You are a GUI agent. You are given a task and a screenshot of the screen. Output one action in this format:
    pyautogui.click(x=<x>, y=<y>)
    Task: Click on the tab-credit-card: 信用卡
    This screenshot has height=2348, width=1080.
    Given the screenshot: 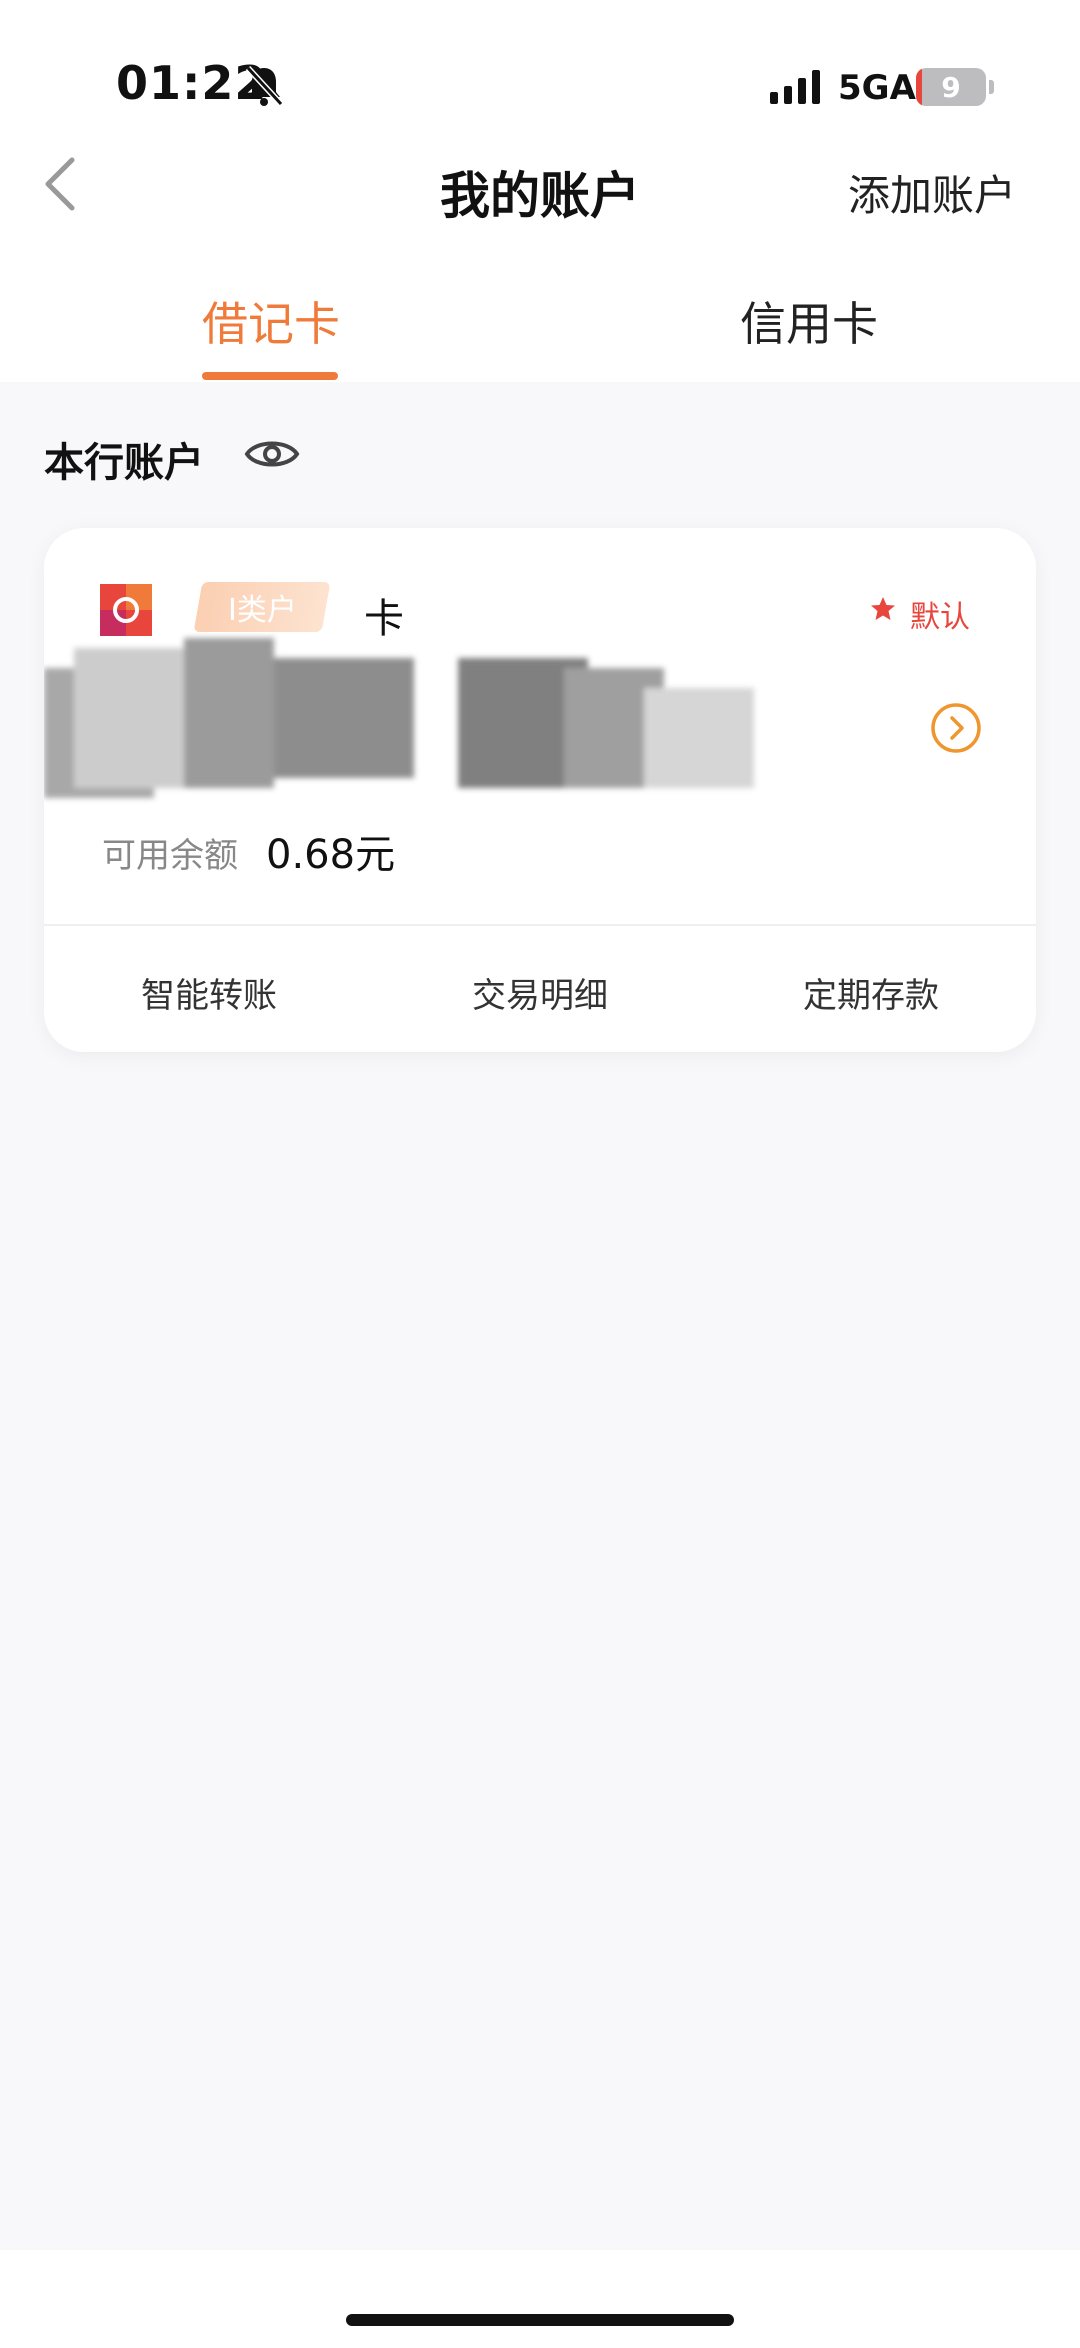 What is the action you would take?
    pyautogui.click(x=809, y=321)
    